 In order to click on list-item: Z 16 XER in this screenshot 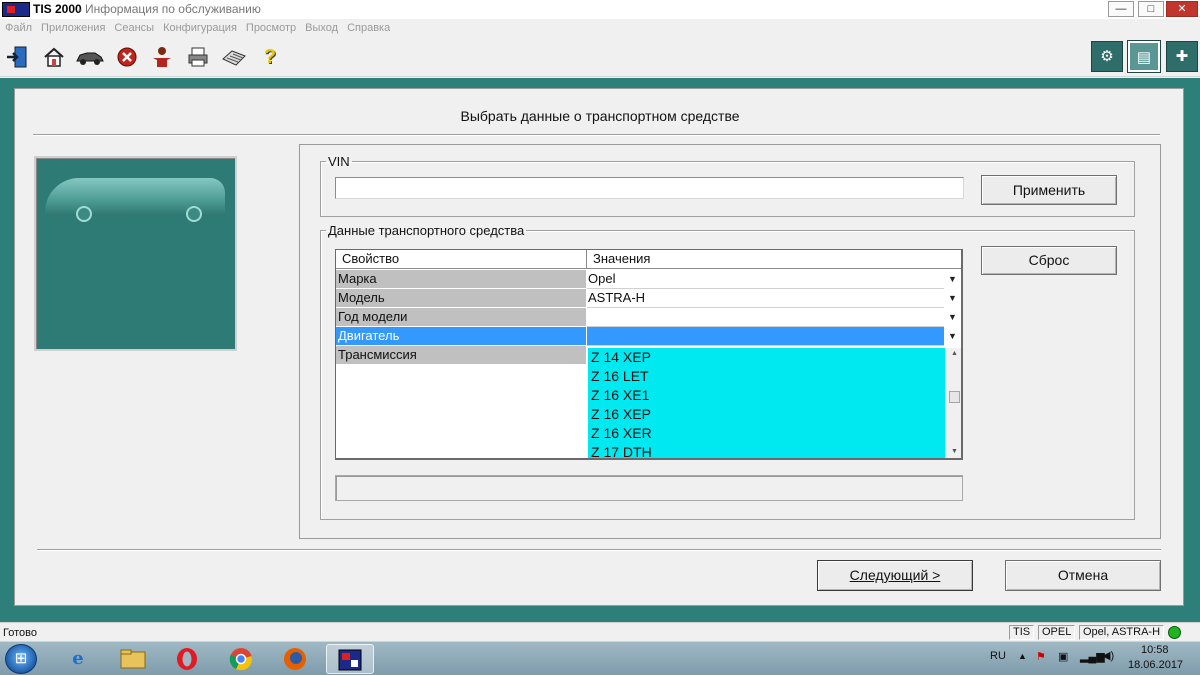, I will do `click(621, 433)`.